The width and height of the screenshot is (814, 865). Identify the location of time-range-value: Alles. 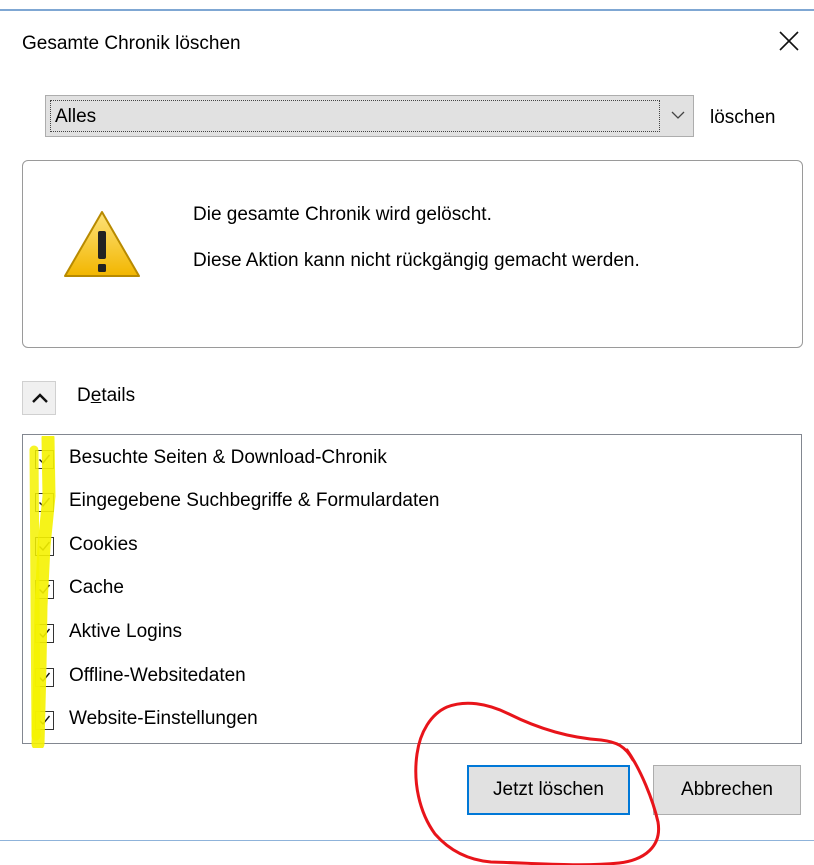
(76, 116).